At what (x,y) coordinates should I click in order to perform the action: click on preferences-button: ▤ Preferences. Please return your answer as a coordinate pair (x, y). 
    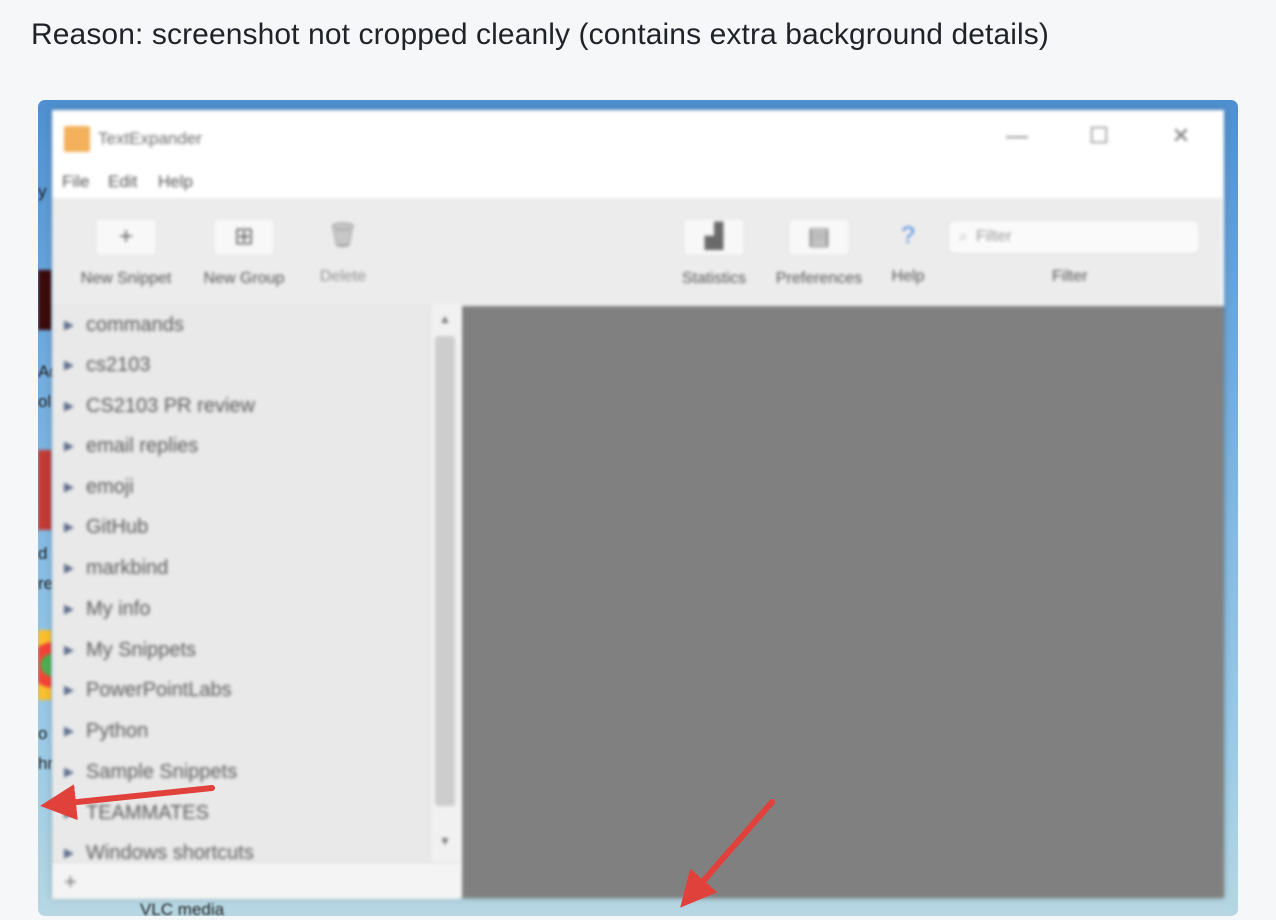
    Looking at the image, I should click on (819, 253).